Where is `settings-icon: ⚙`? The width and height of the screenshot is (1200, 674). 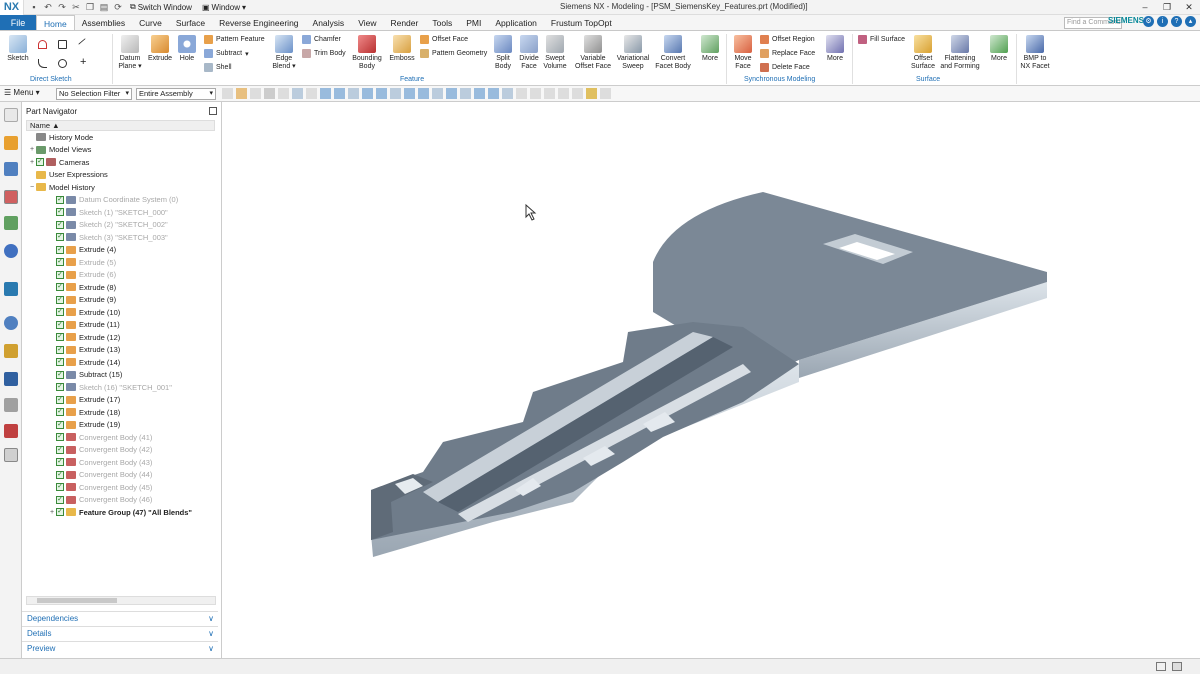 settings-icon: ⚙ is located at coordinates (1148, 21).